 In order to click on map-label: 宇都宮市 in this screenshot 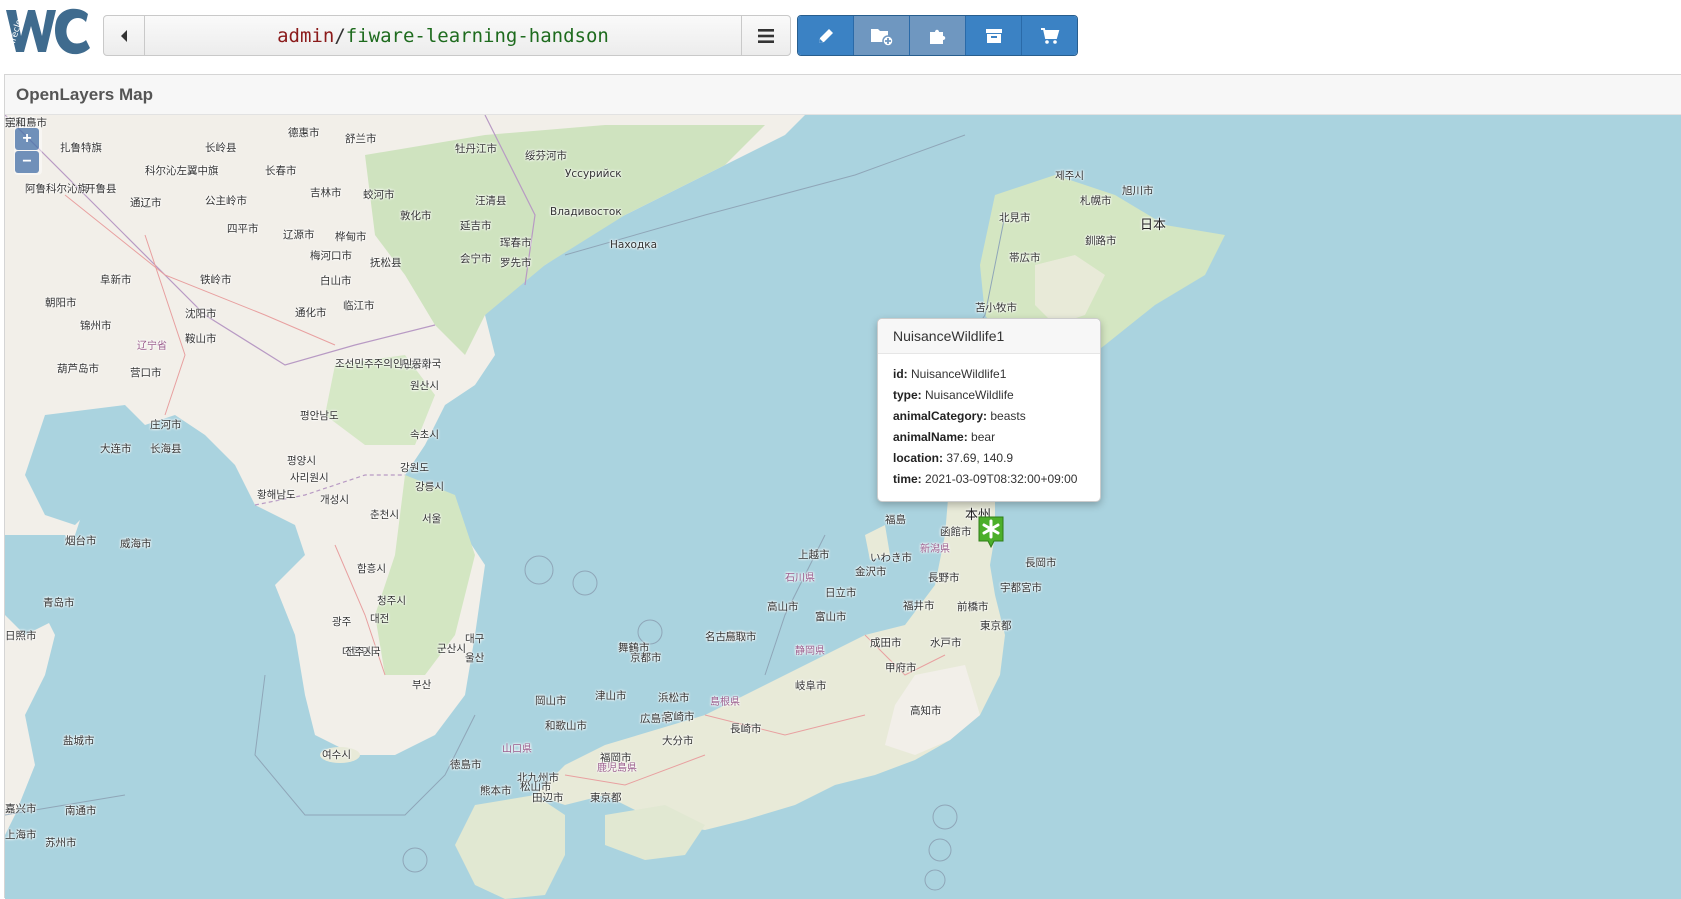, I will do `click(1021, 588)`.